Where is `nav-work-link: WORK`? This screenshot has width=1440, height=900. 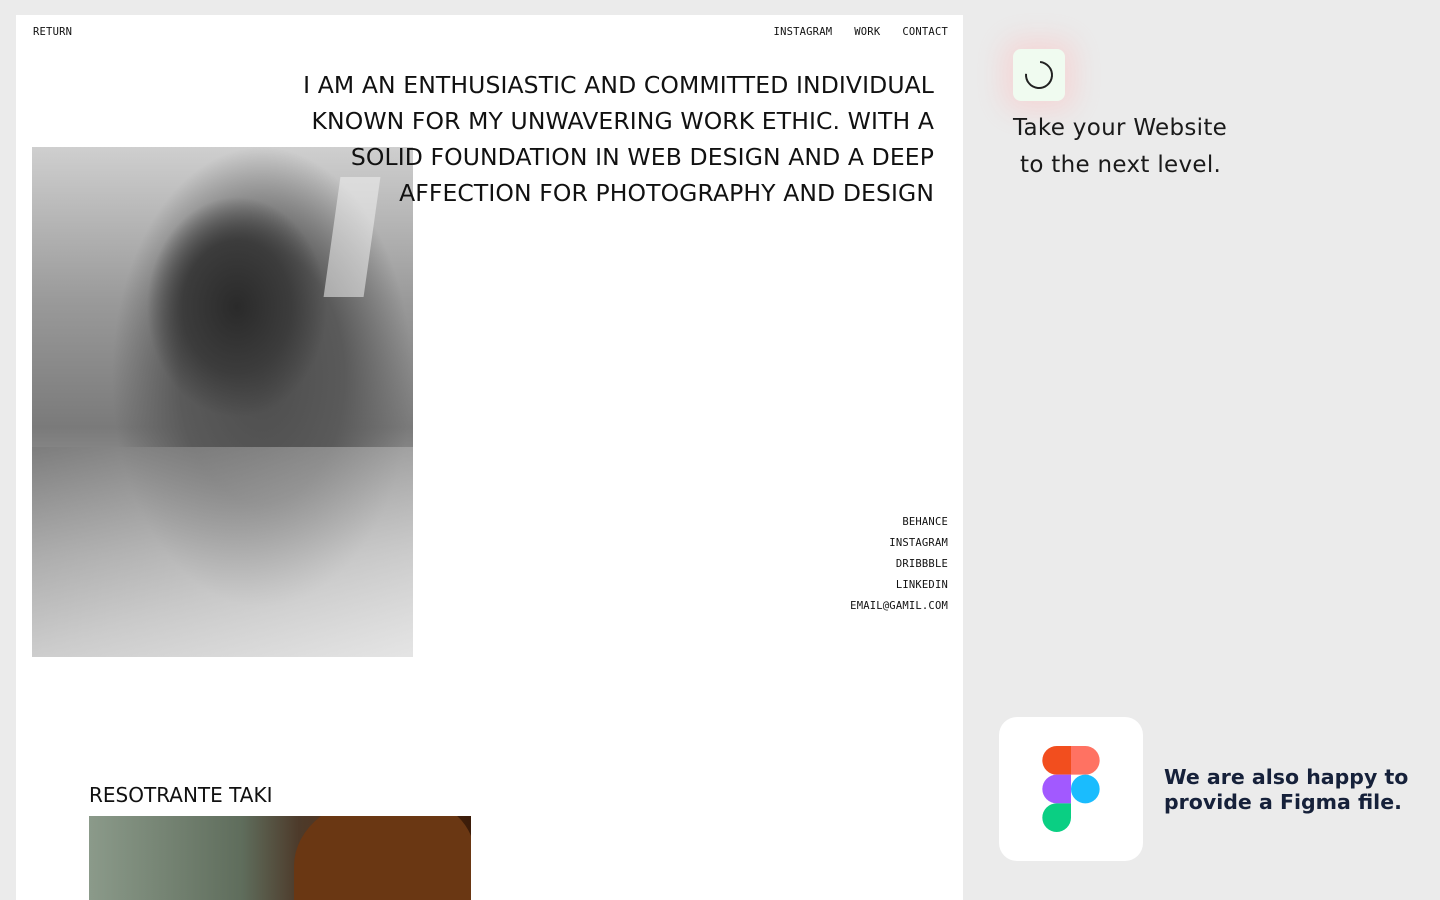
nav-work-link: WORK is located at coordinates (867, 32).